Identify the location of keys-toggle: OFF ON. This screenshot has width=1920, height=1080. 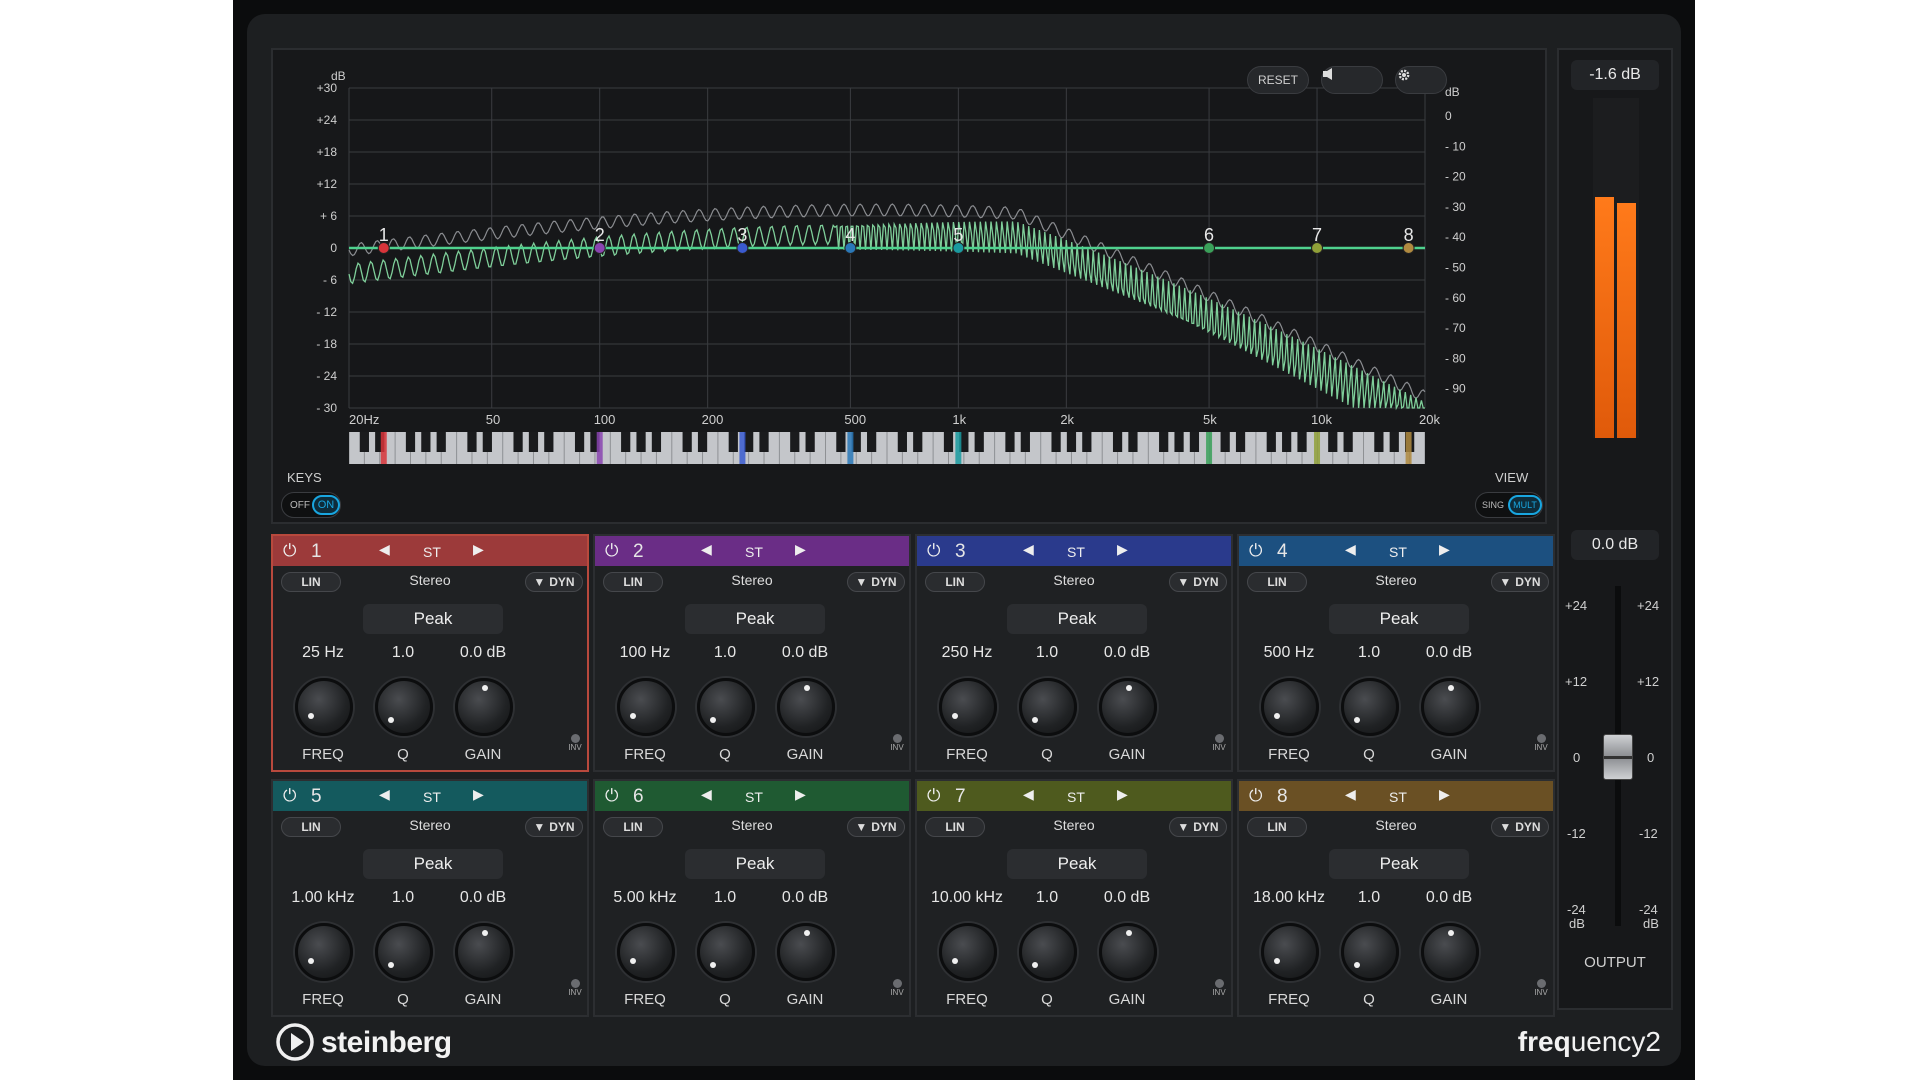
(311, 505).